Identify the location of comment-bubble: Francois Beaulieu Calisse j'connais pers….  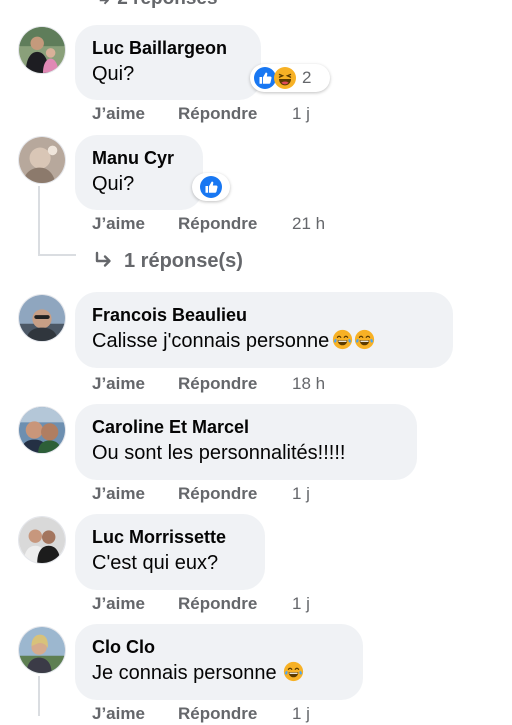
(264, 330).